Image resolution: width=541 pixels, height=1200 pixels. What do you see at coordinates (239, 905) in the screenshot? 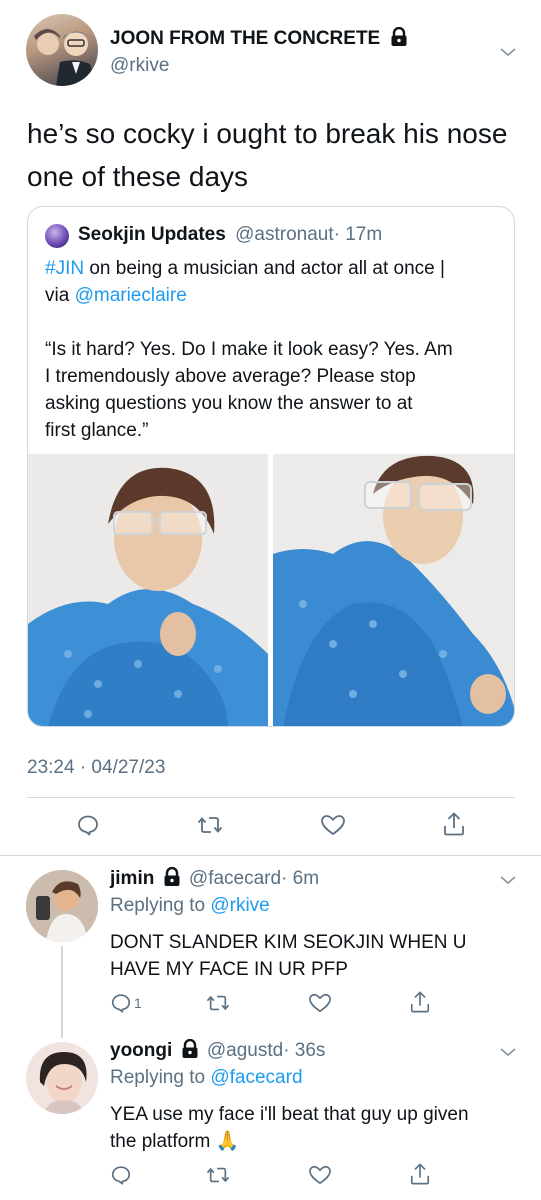
I see `replying-to-link: @rkive` at bounding box center [239, 905].